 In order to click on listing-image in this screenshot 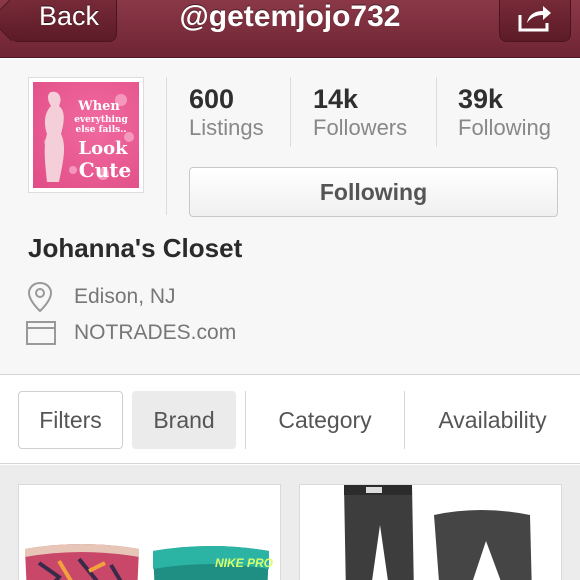, I will do `click(430, 532)`.